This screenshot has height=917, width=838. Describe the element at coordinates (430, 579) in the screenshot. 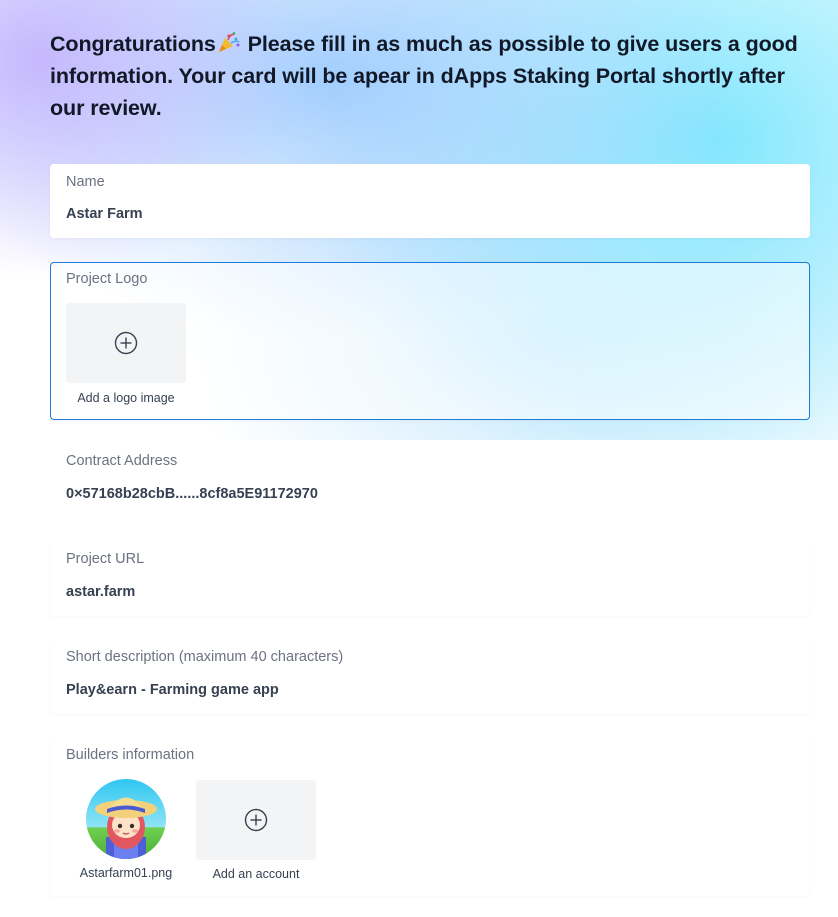

I see `project-url-field: Project URL astar.farm` at that location.